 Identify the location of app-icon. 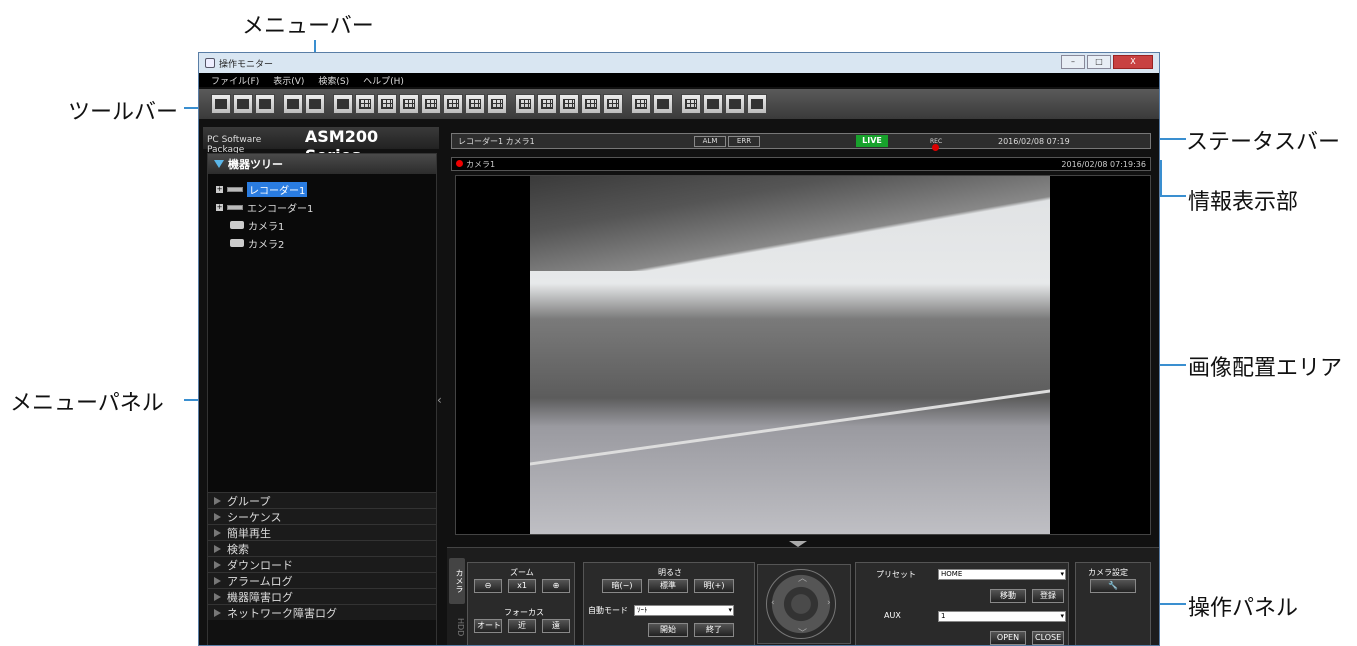
(210, 63).